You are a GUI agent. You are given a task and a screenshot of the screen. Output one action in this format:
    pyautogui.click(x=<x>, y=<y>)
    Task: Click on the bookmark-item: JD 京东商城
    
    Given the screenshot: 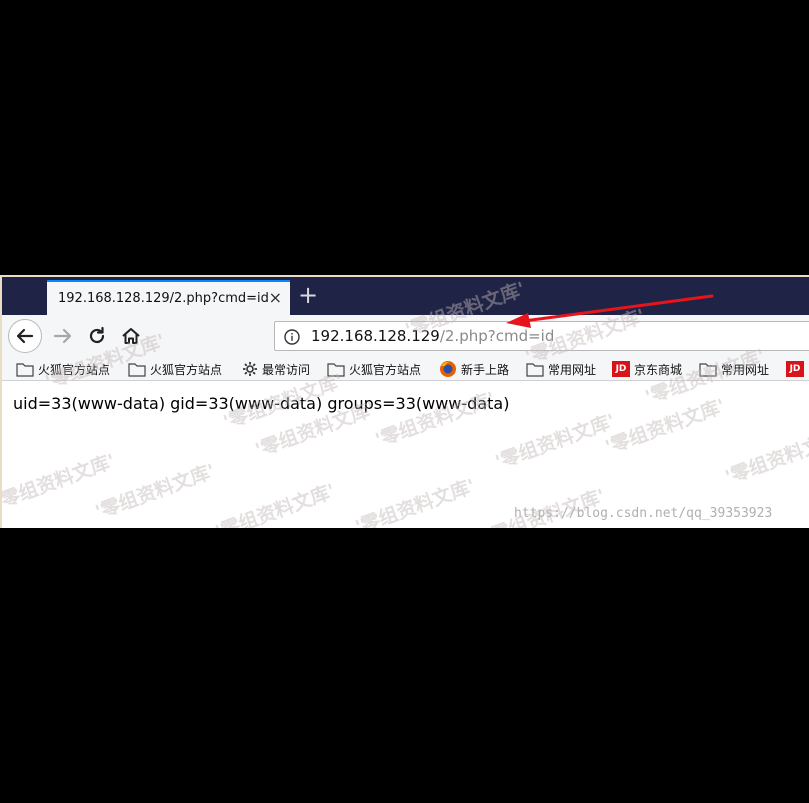 What is the action you would take?
    pyautogui.click(x=647, y=369)
    